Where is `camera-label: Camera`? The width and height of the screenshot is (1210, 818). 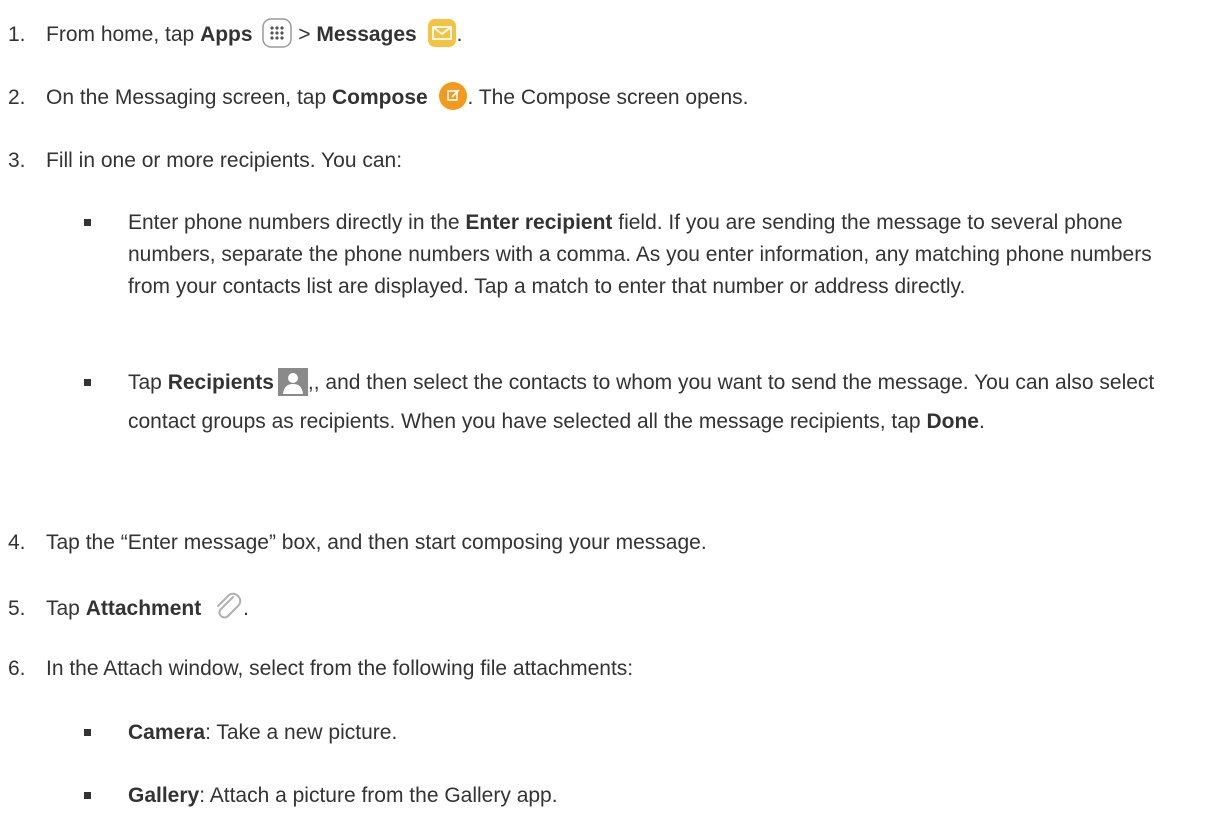 camera-label: Camera is located at coordinates (167, 732).